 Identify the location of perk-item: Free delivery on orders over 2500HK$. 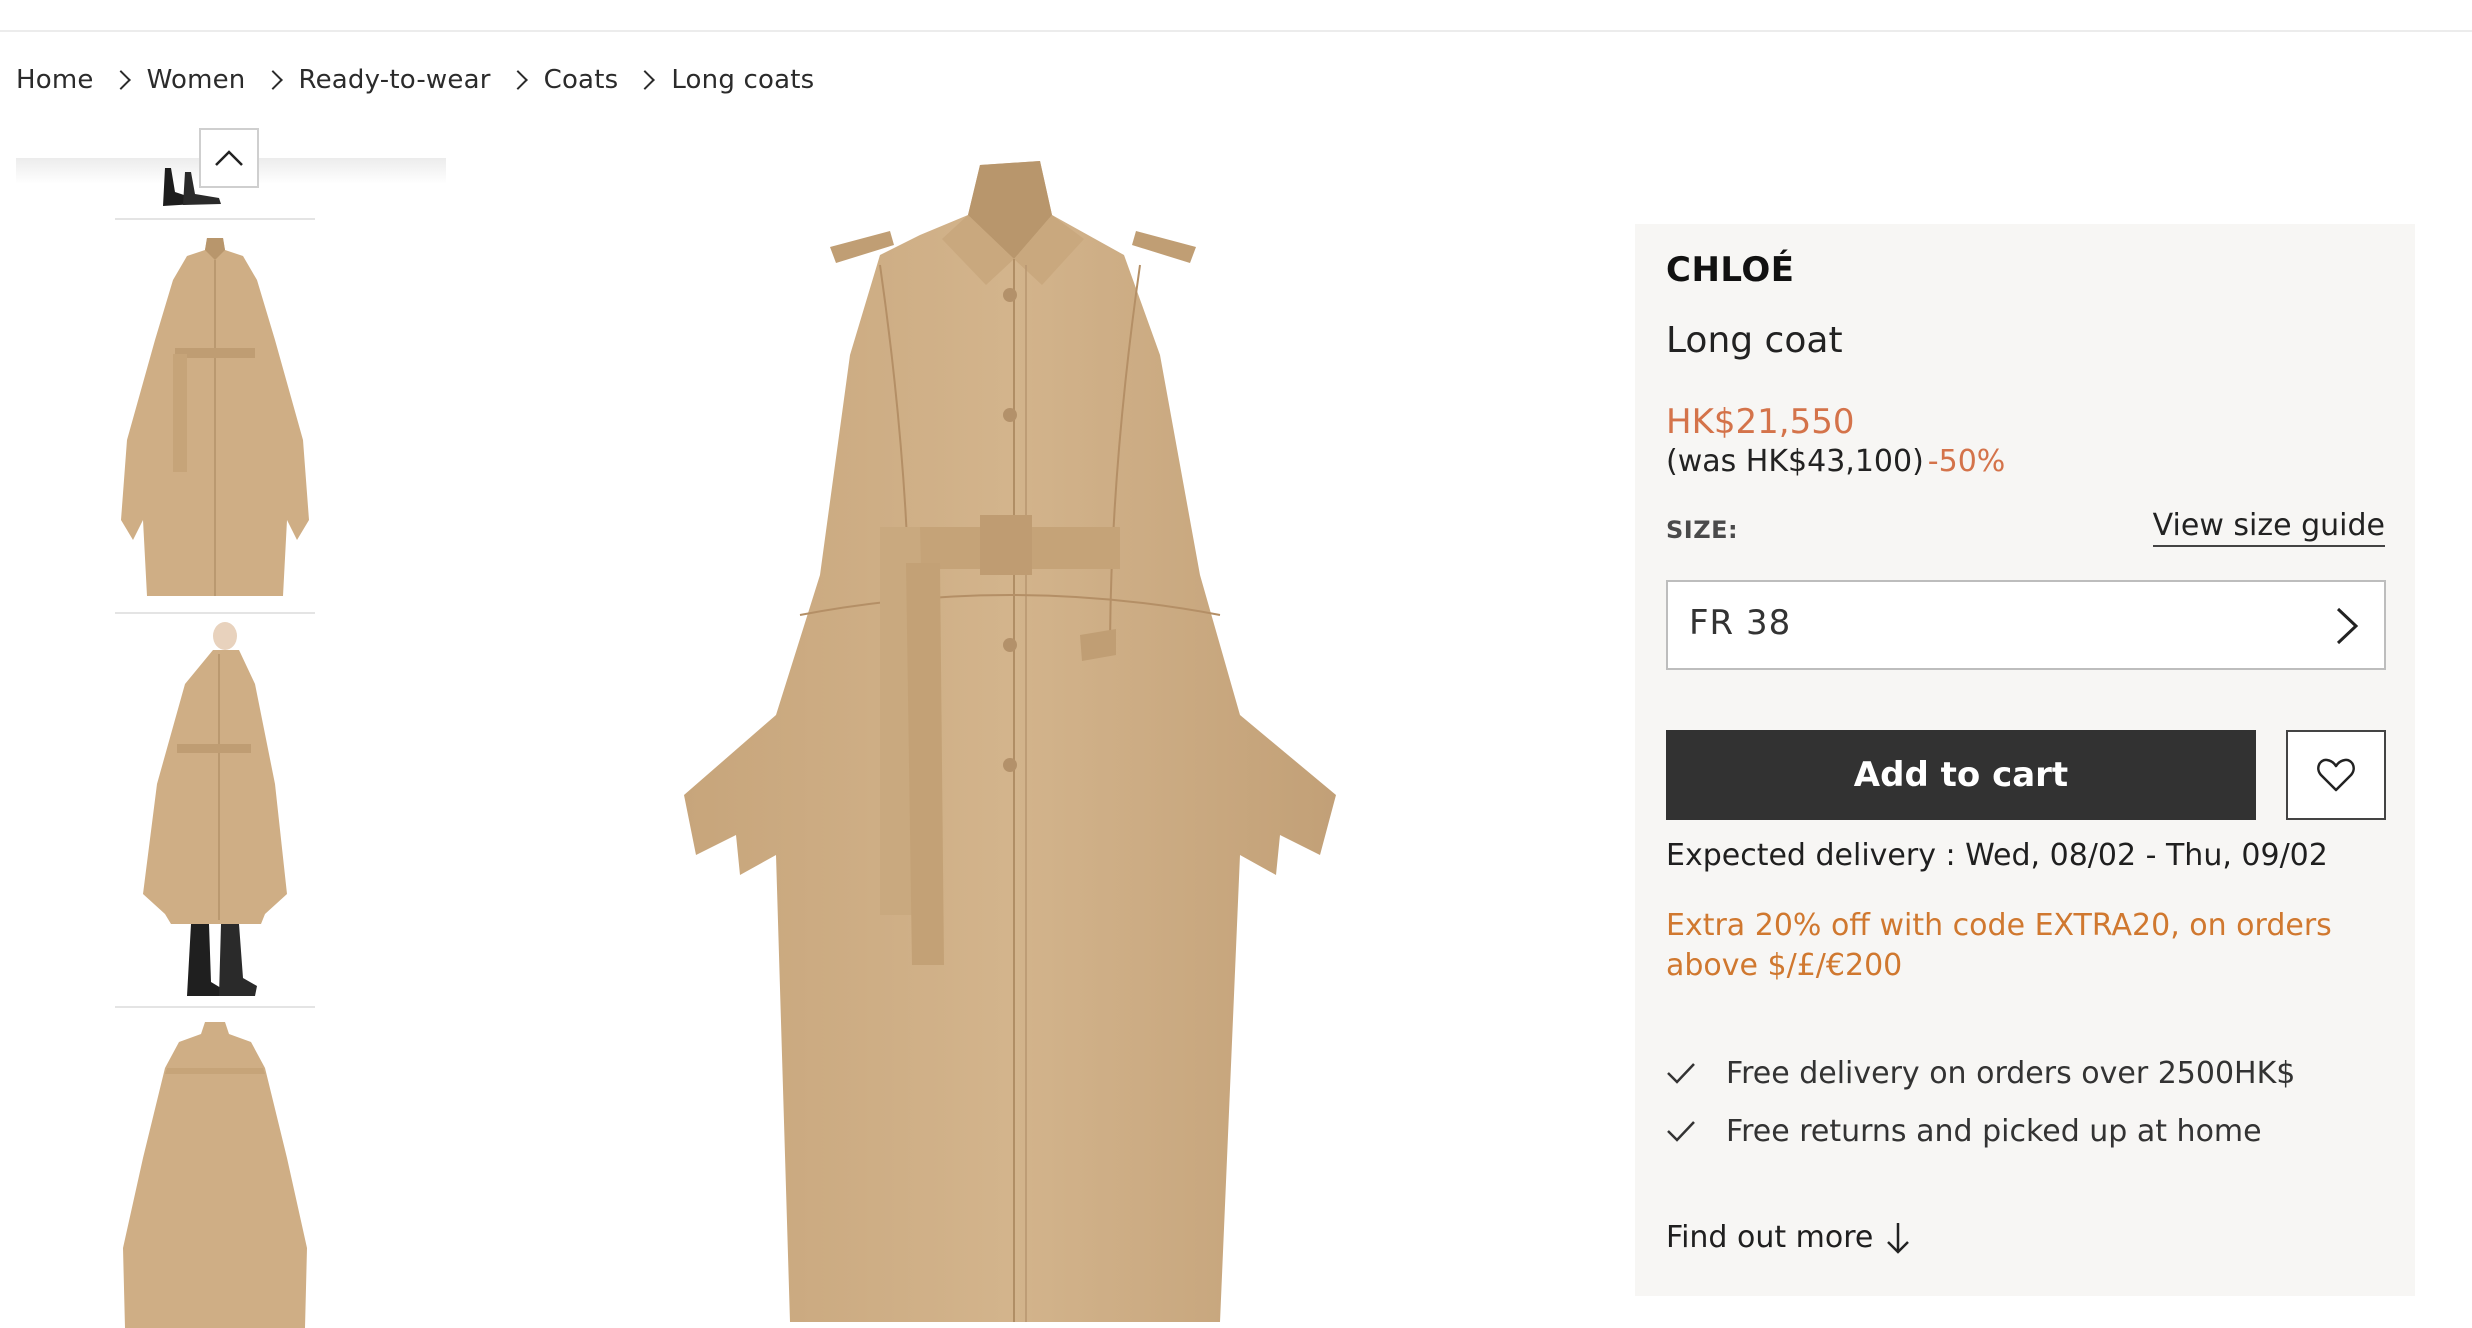
(1980, 1073).